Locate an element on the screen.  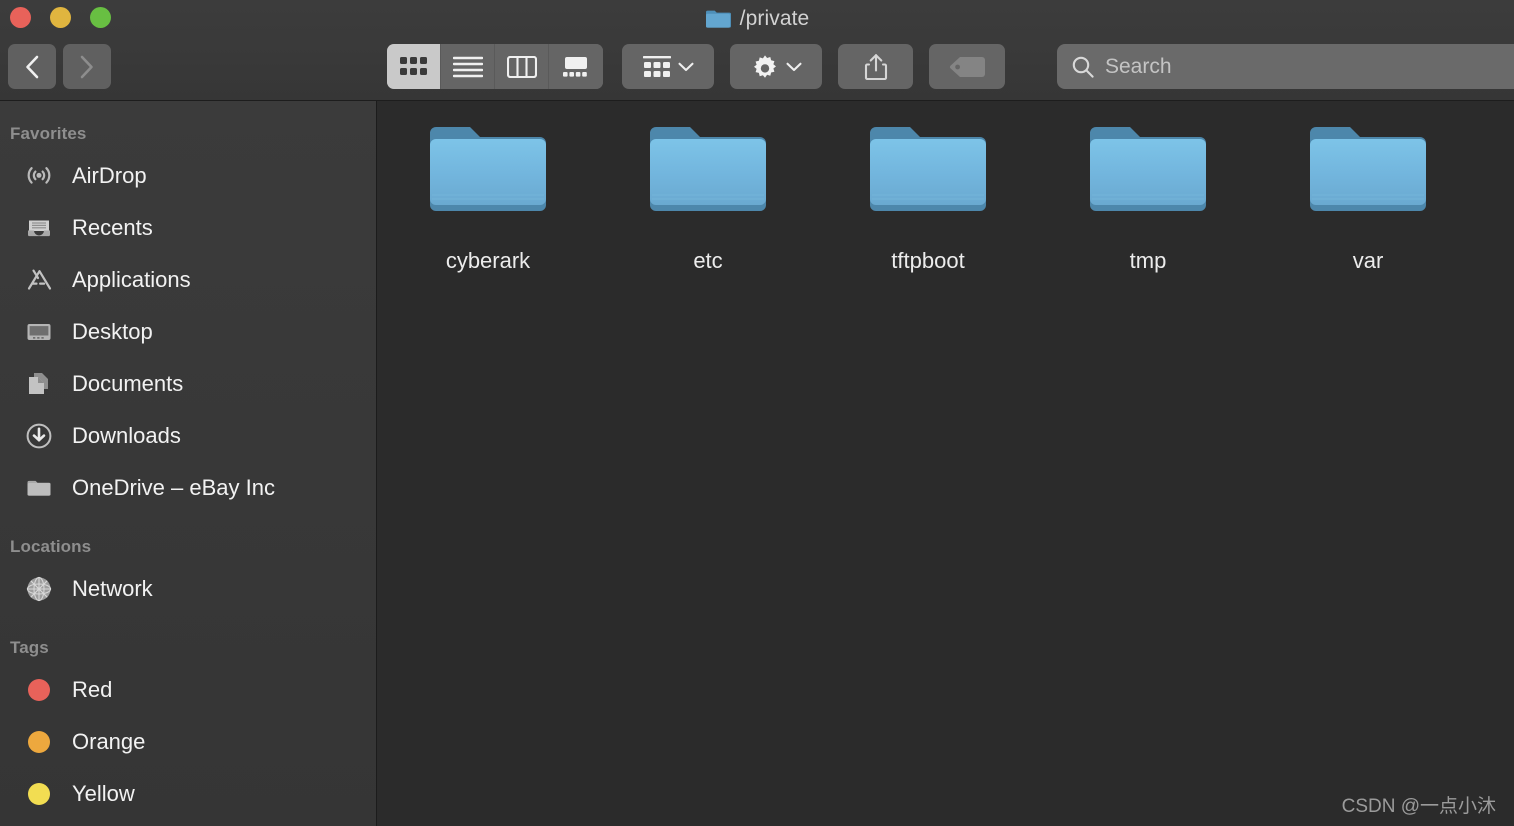
grid-icon is located at coordinates (413, 66).